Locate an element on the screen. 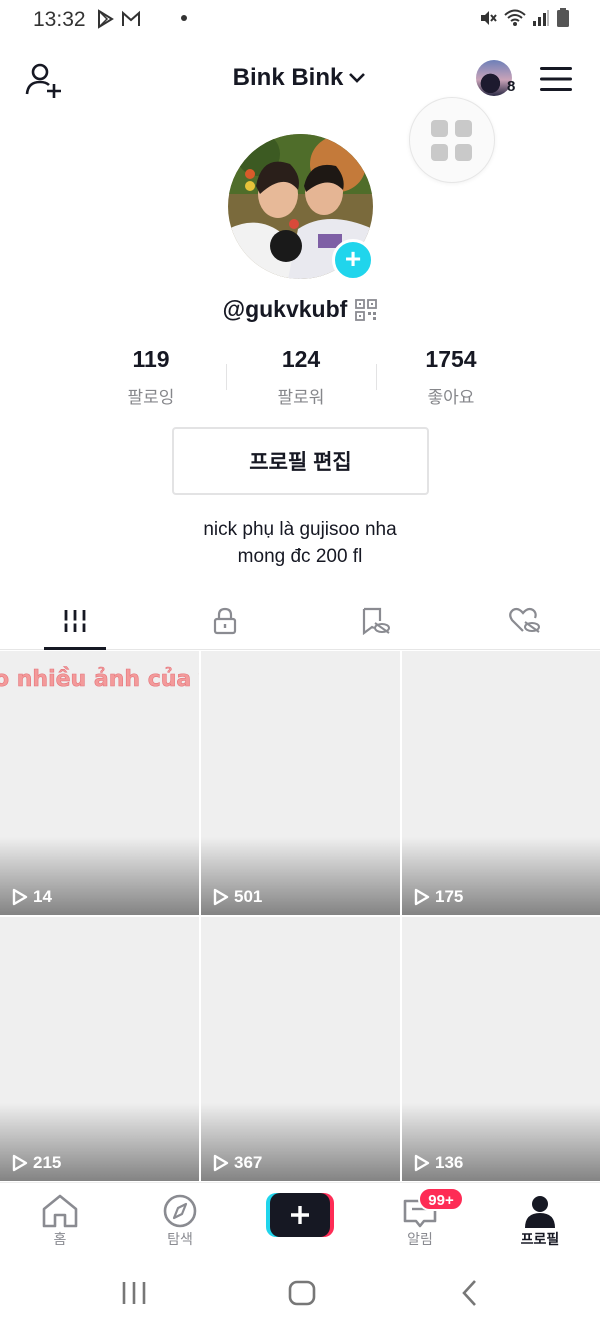 This screenshot has height=1333, width=600. compass-icon is located at coordinates (180, 1211).